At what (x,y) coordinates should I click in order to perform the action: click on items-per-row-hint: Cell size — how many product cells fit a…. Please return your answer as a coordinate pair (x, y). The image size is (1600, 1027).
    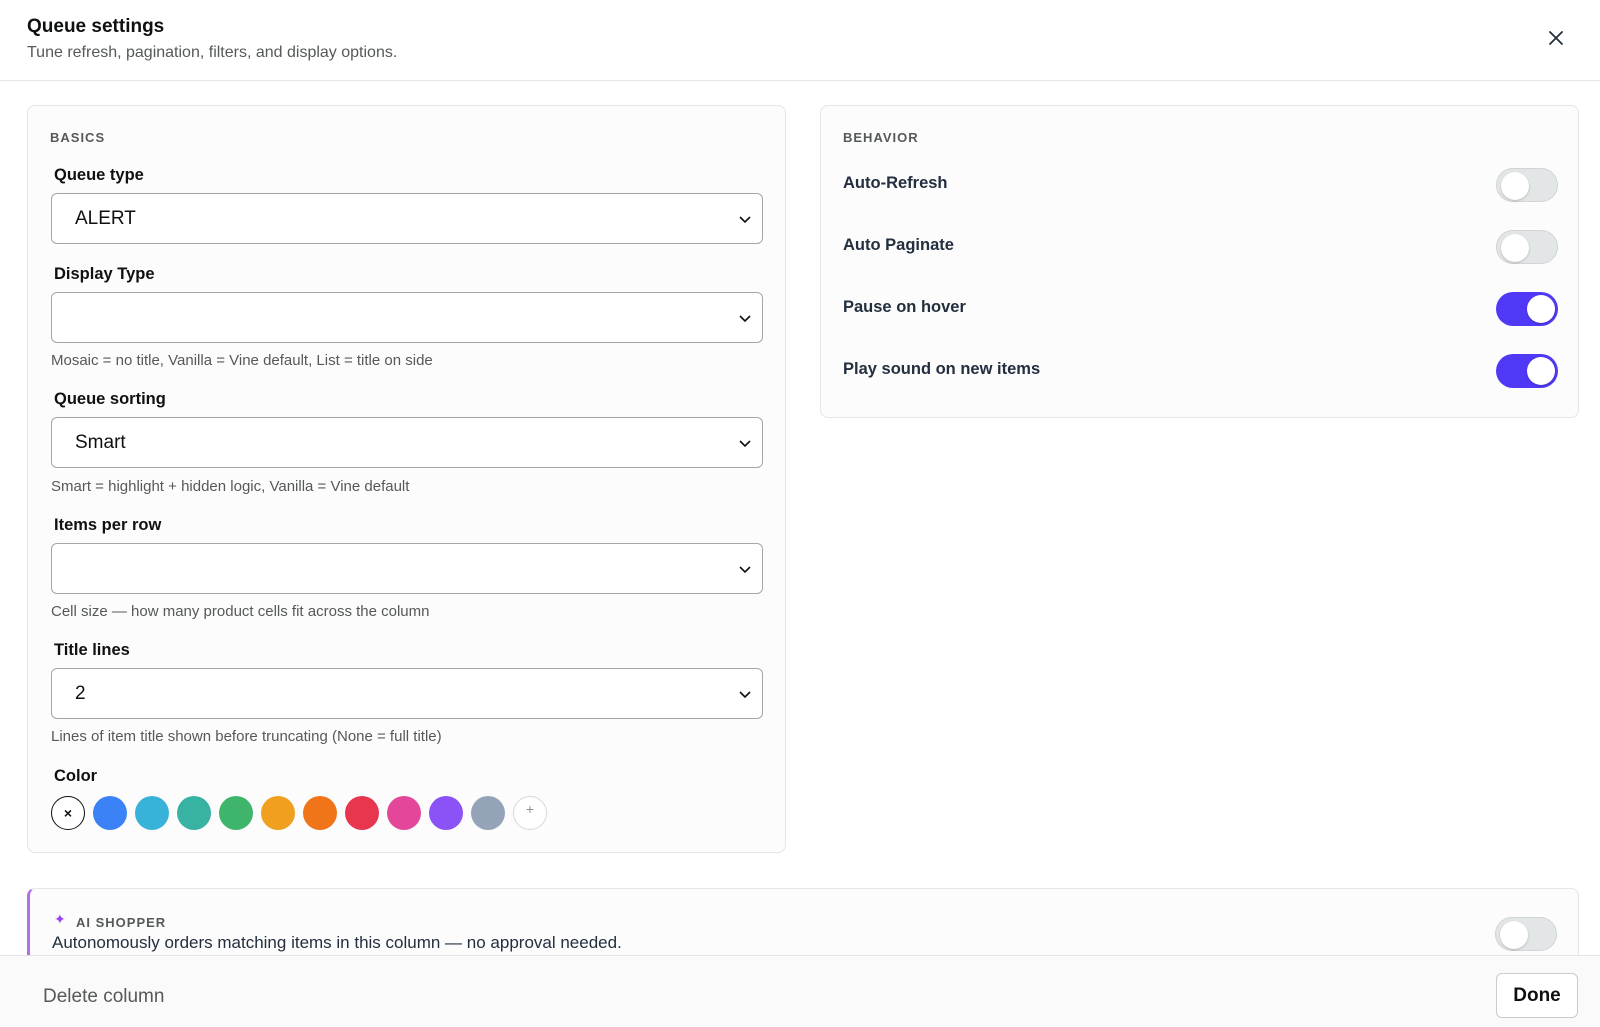
    Looking at the image, I should click on (240, 611).